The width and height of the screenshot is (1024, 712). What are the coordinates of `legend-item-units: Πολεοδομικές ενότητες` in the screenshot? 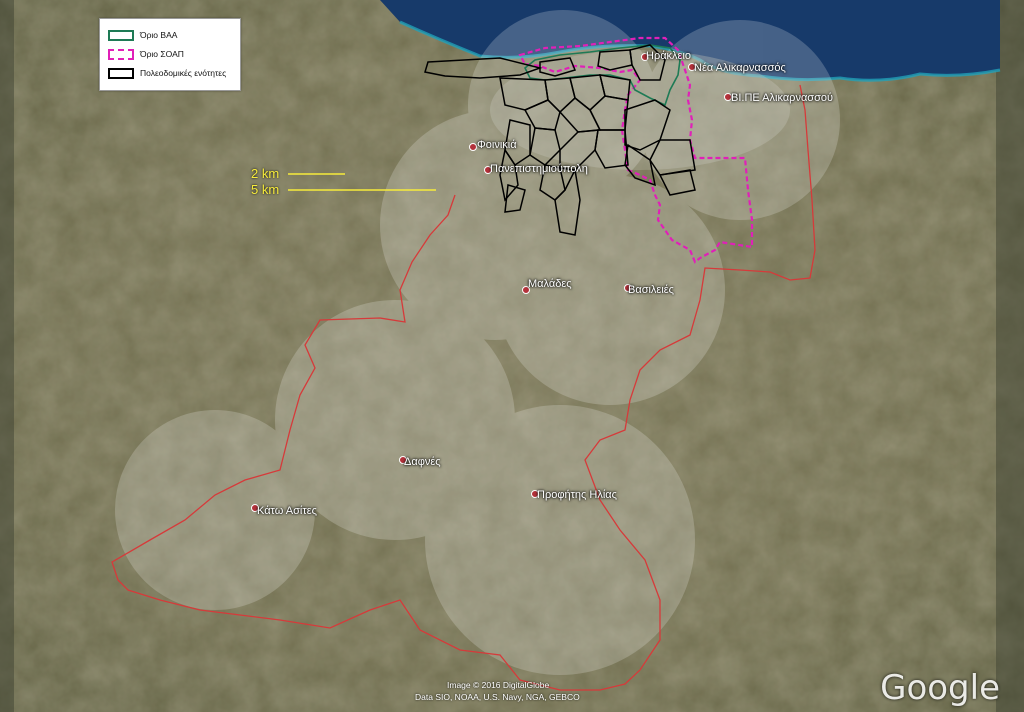 It's located at (167, 73).